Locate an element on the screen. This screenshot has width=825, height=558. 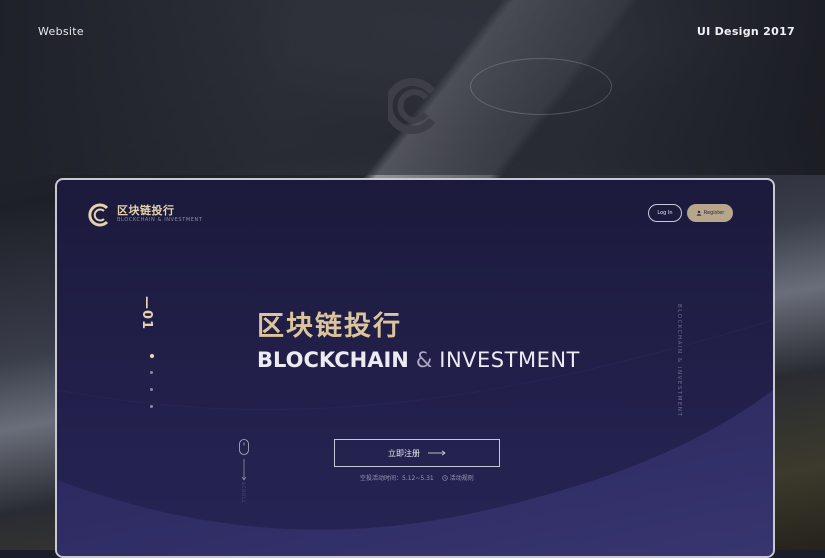
hero-title-en: BLOCKCHAIN & INVESTMENT is located at coordinates (418, 360).